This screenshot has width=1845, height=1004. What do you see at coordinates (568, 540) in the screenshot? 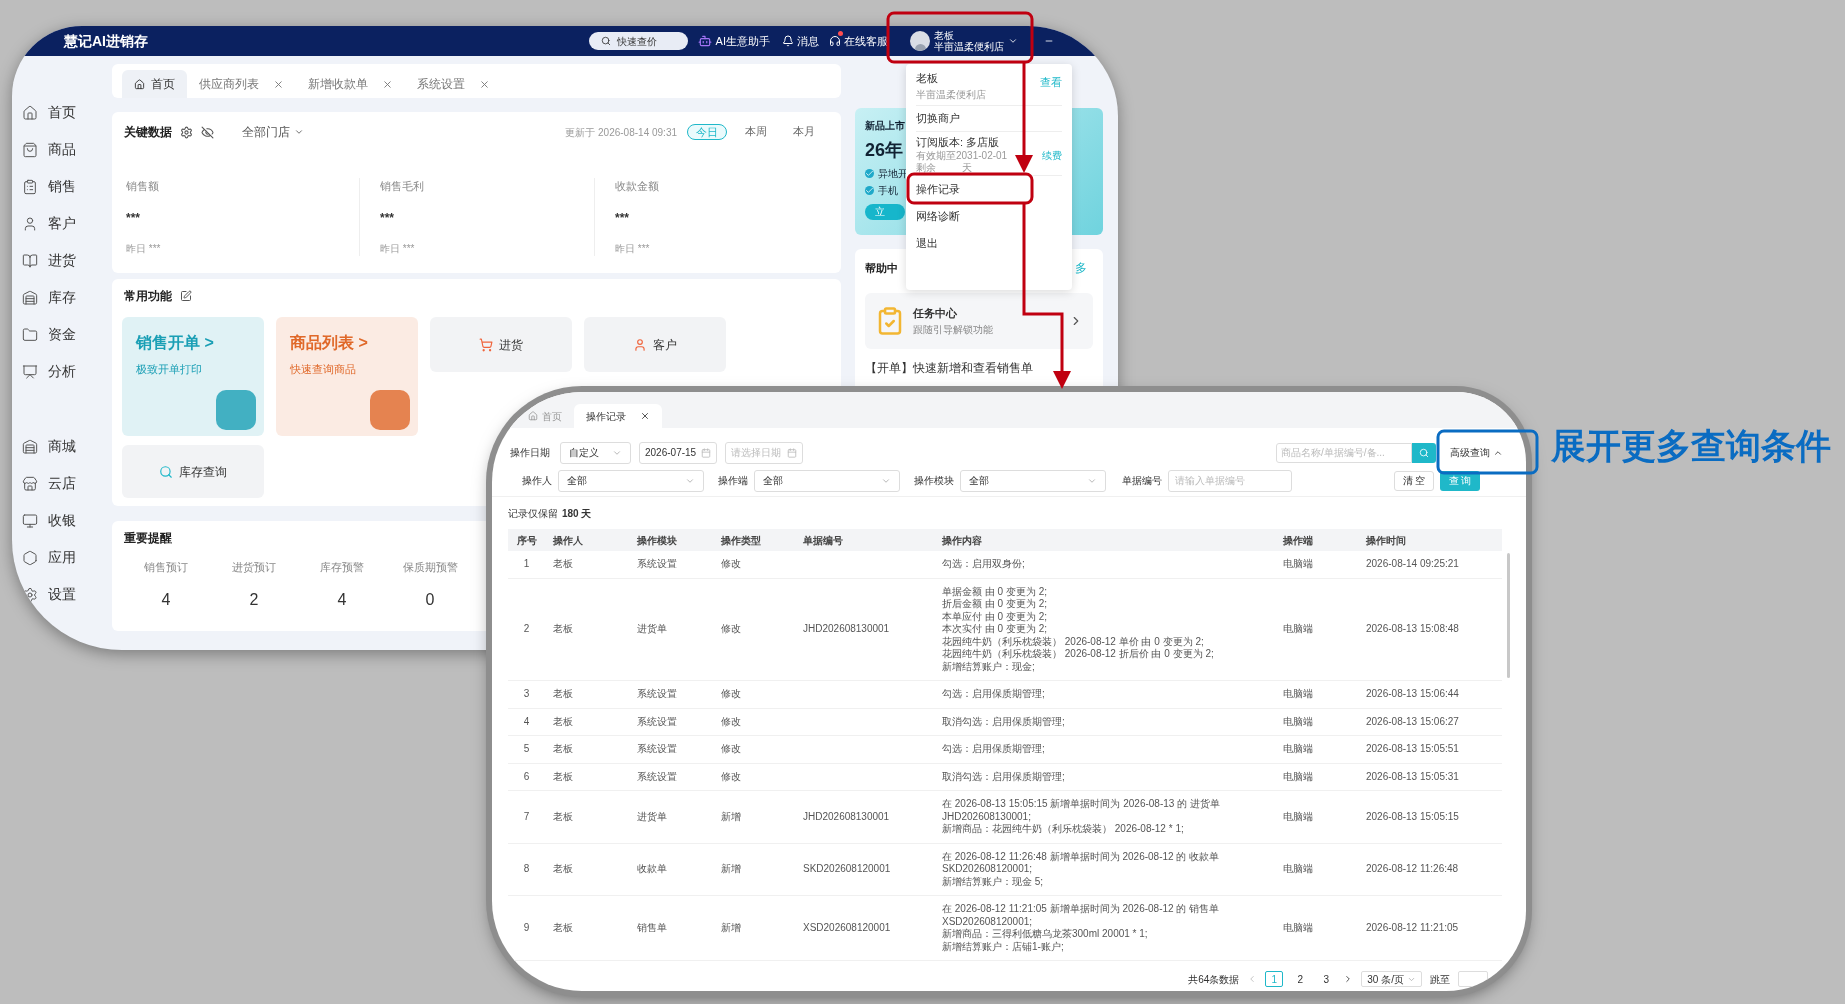
I see `column-header: 操作人` at bounding box center [568, 540].